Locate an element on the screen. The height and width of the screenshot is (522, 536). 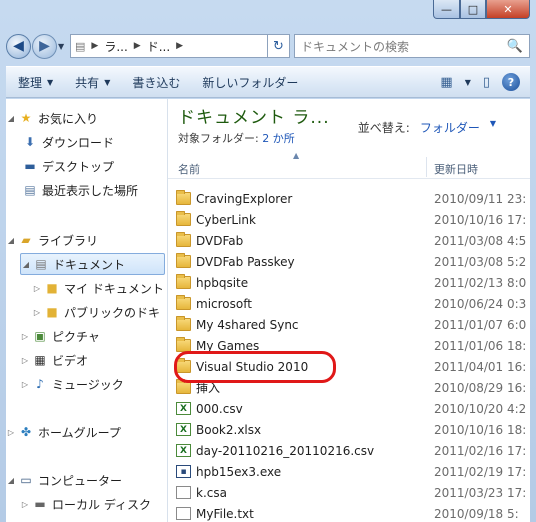
nav-recent-places: ▤ 最近表示した場所 is located at coordinates (93, 190).